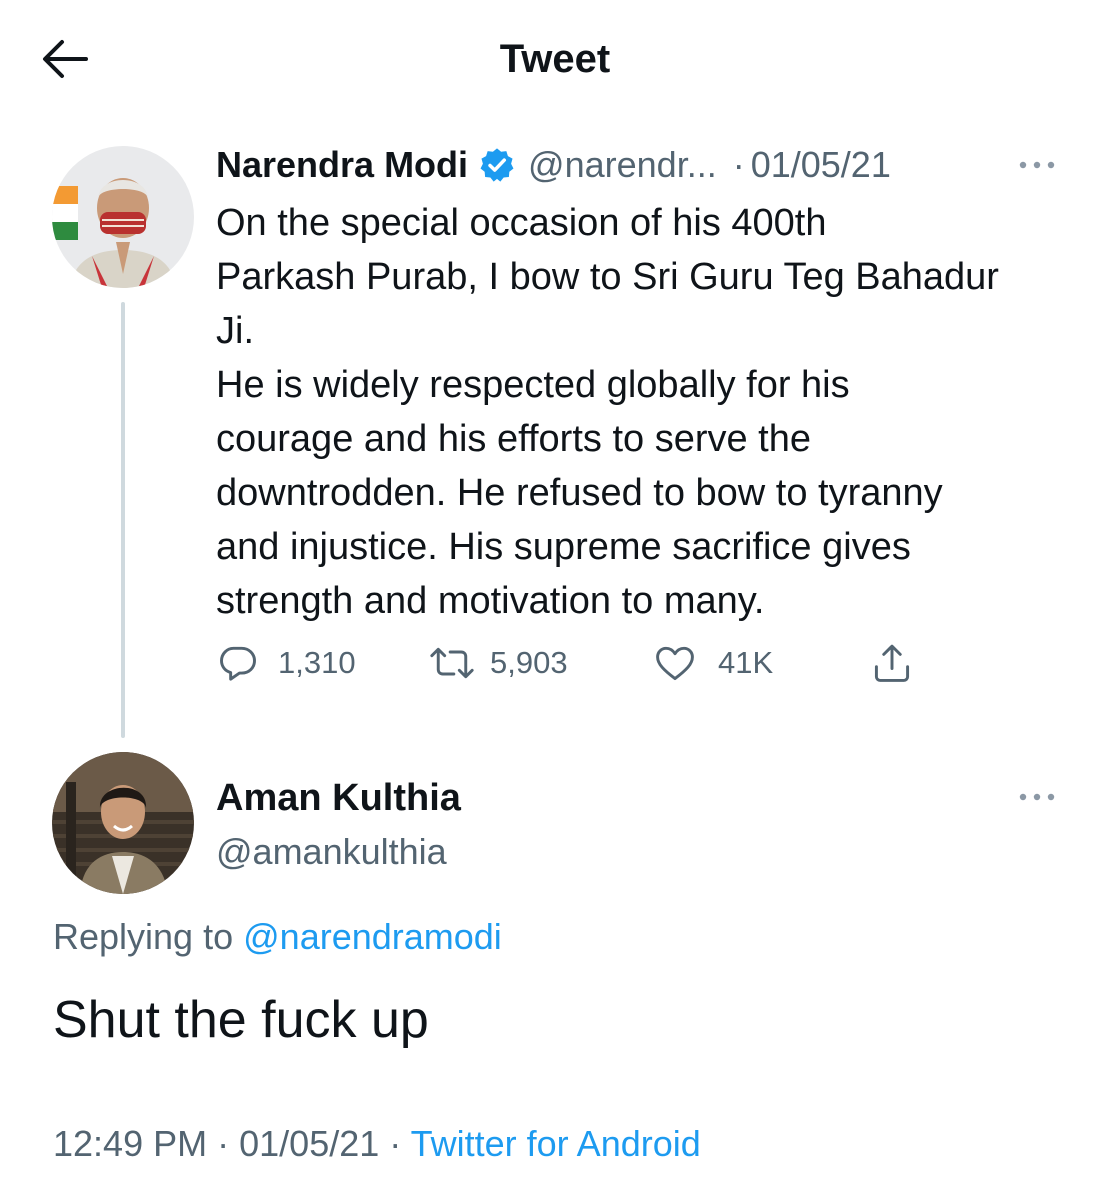 The height and width of the screenshot is (1200, 1110). What do you see at coordinates (309, 1143) in the screenshot?
I see `tweet-full-date: 01/05/21` at bounding box center [309, 1143].